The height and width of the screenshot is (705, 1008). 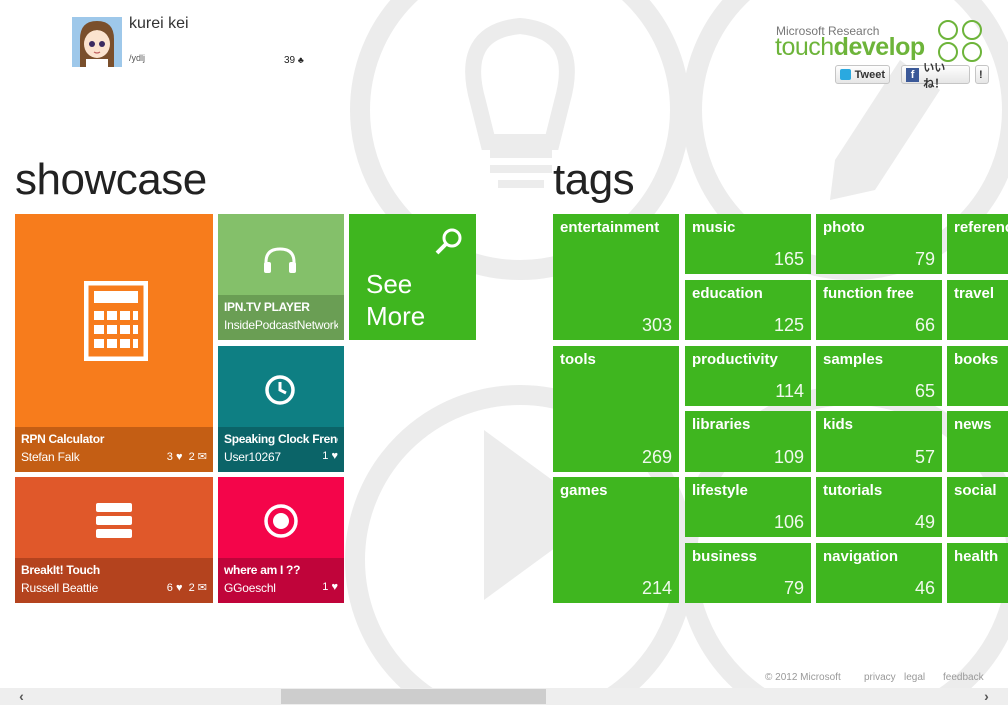 I want to click on tile-author: Stefan Falk, so click(x=50, y=457).